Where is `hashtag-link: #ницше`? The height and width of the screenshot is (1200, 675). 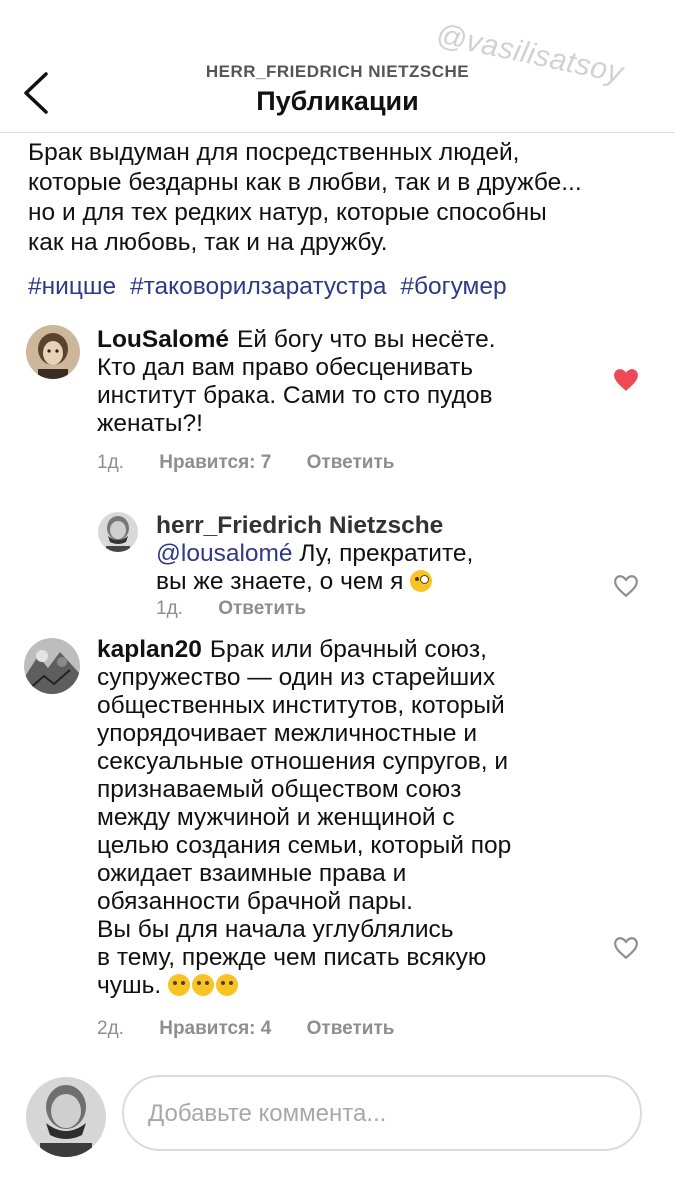
hashtag-link: #ницше is located at coordinates (72, 286).